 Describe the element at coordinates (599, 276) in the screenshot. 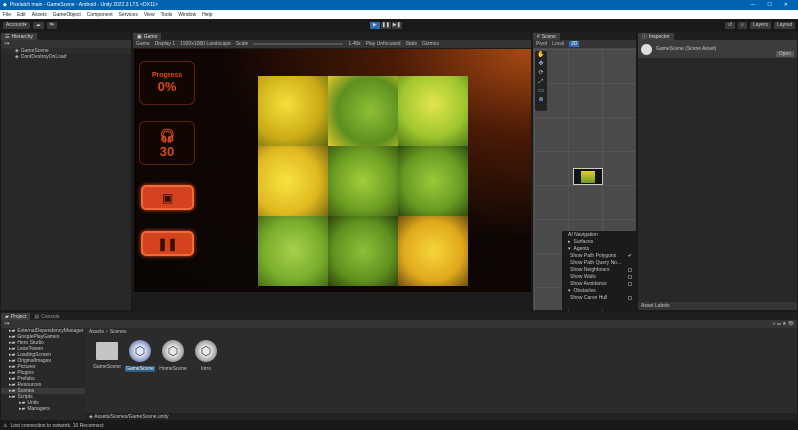

I see `overlay-checkbox: Show Walls` at that location.